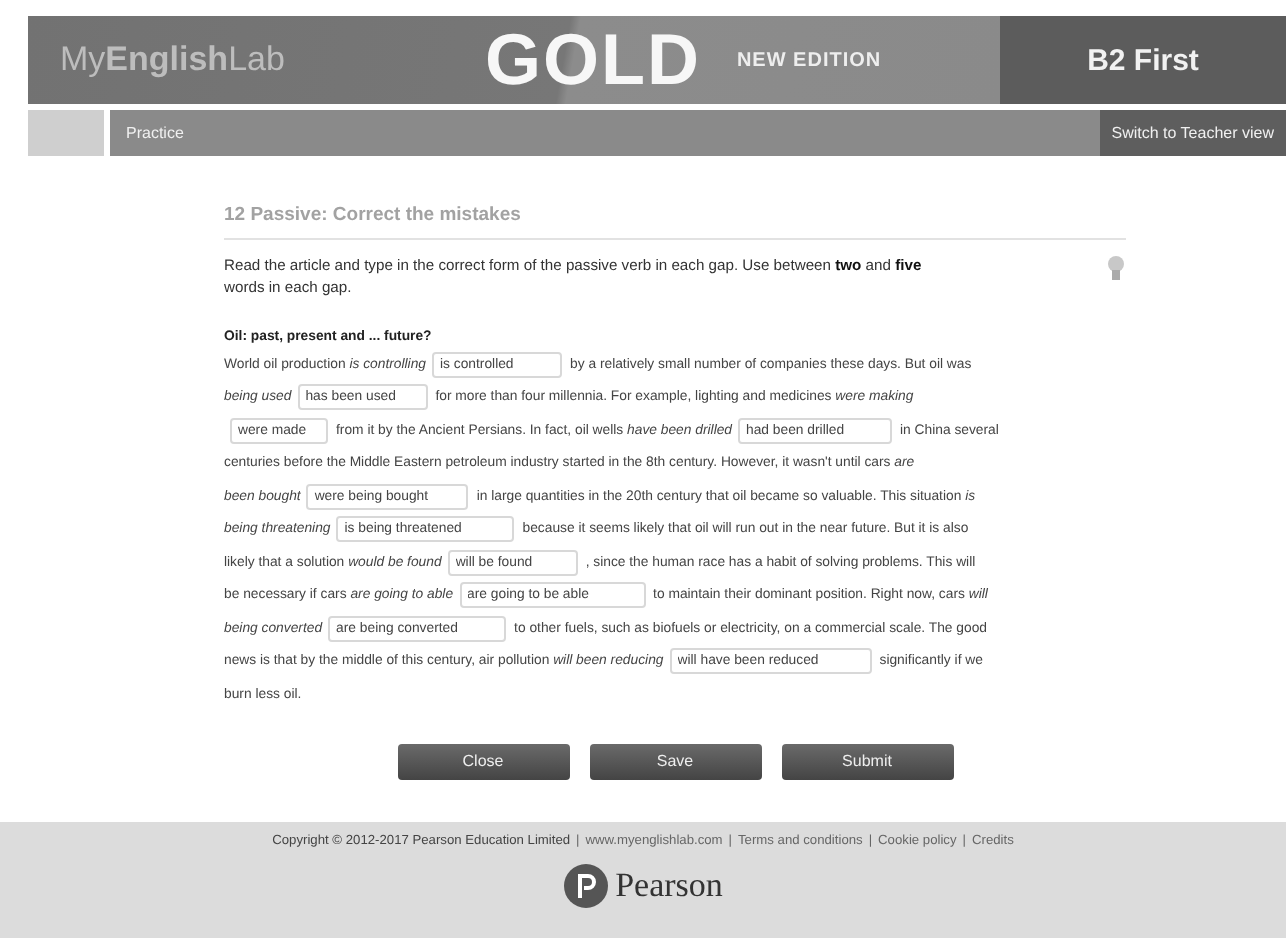  Describe the element at coordinates (809, 60) in the screenshot. I see `edition-label: NEW EDITION` at that location.